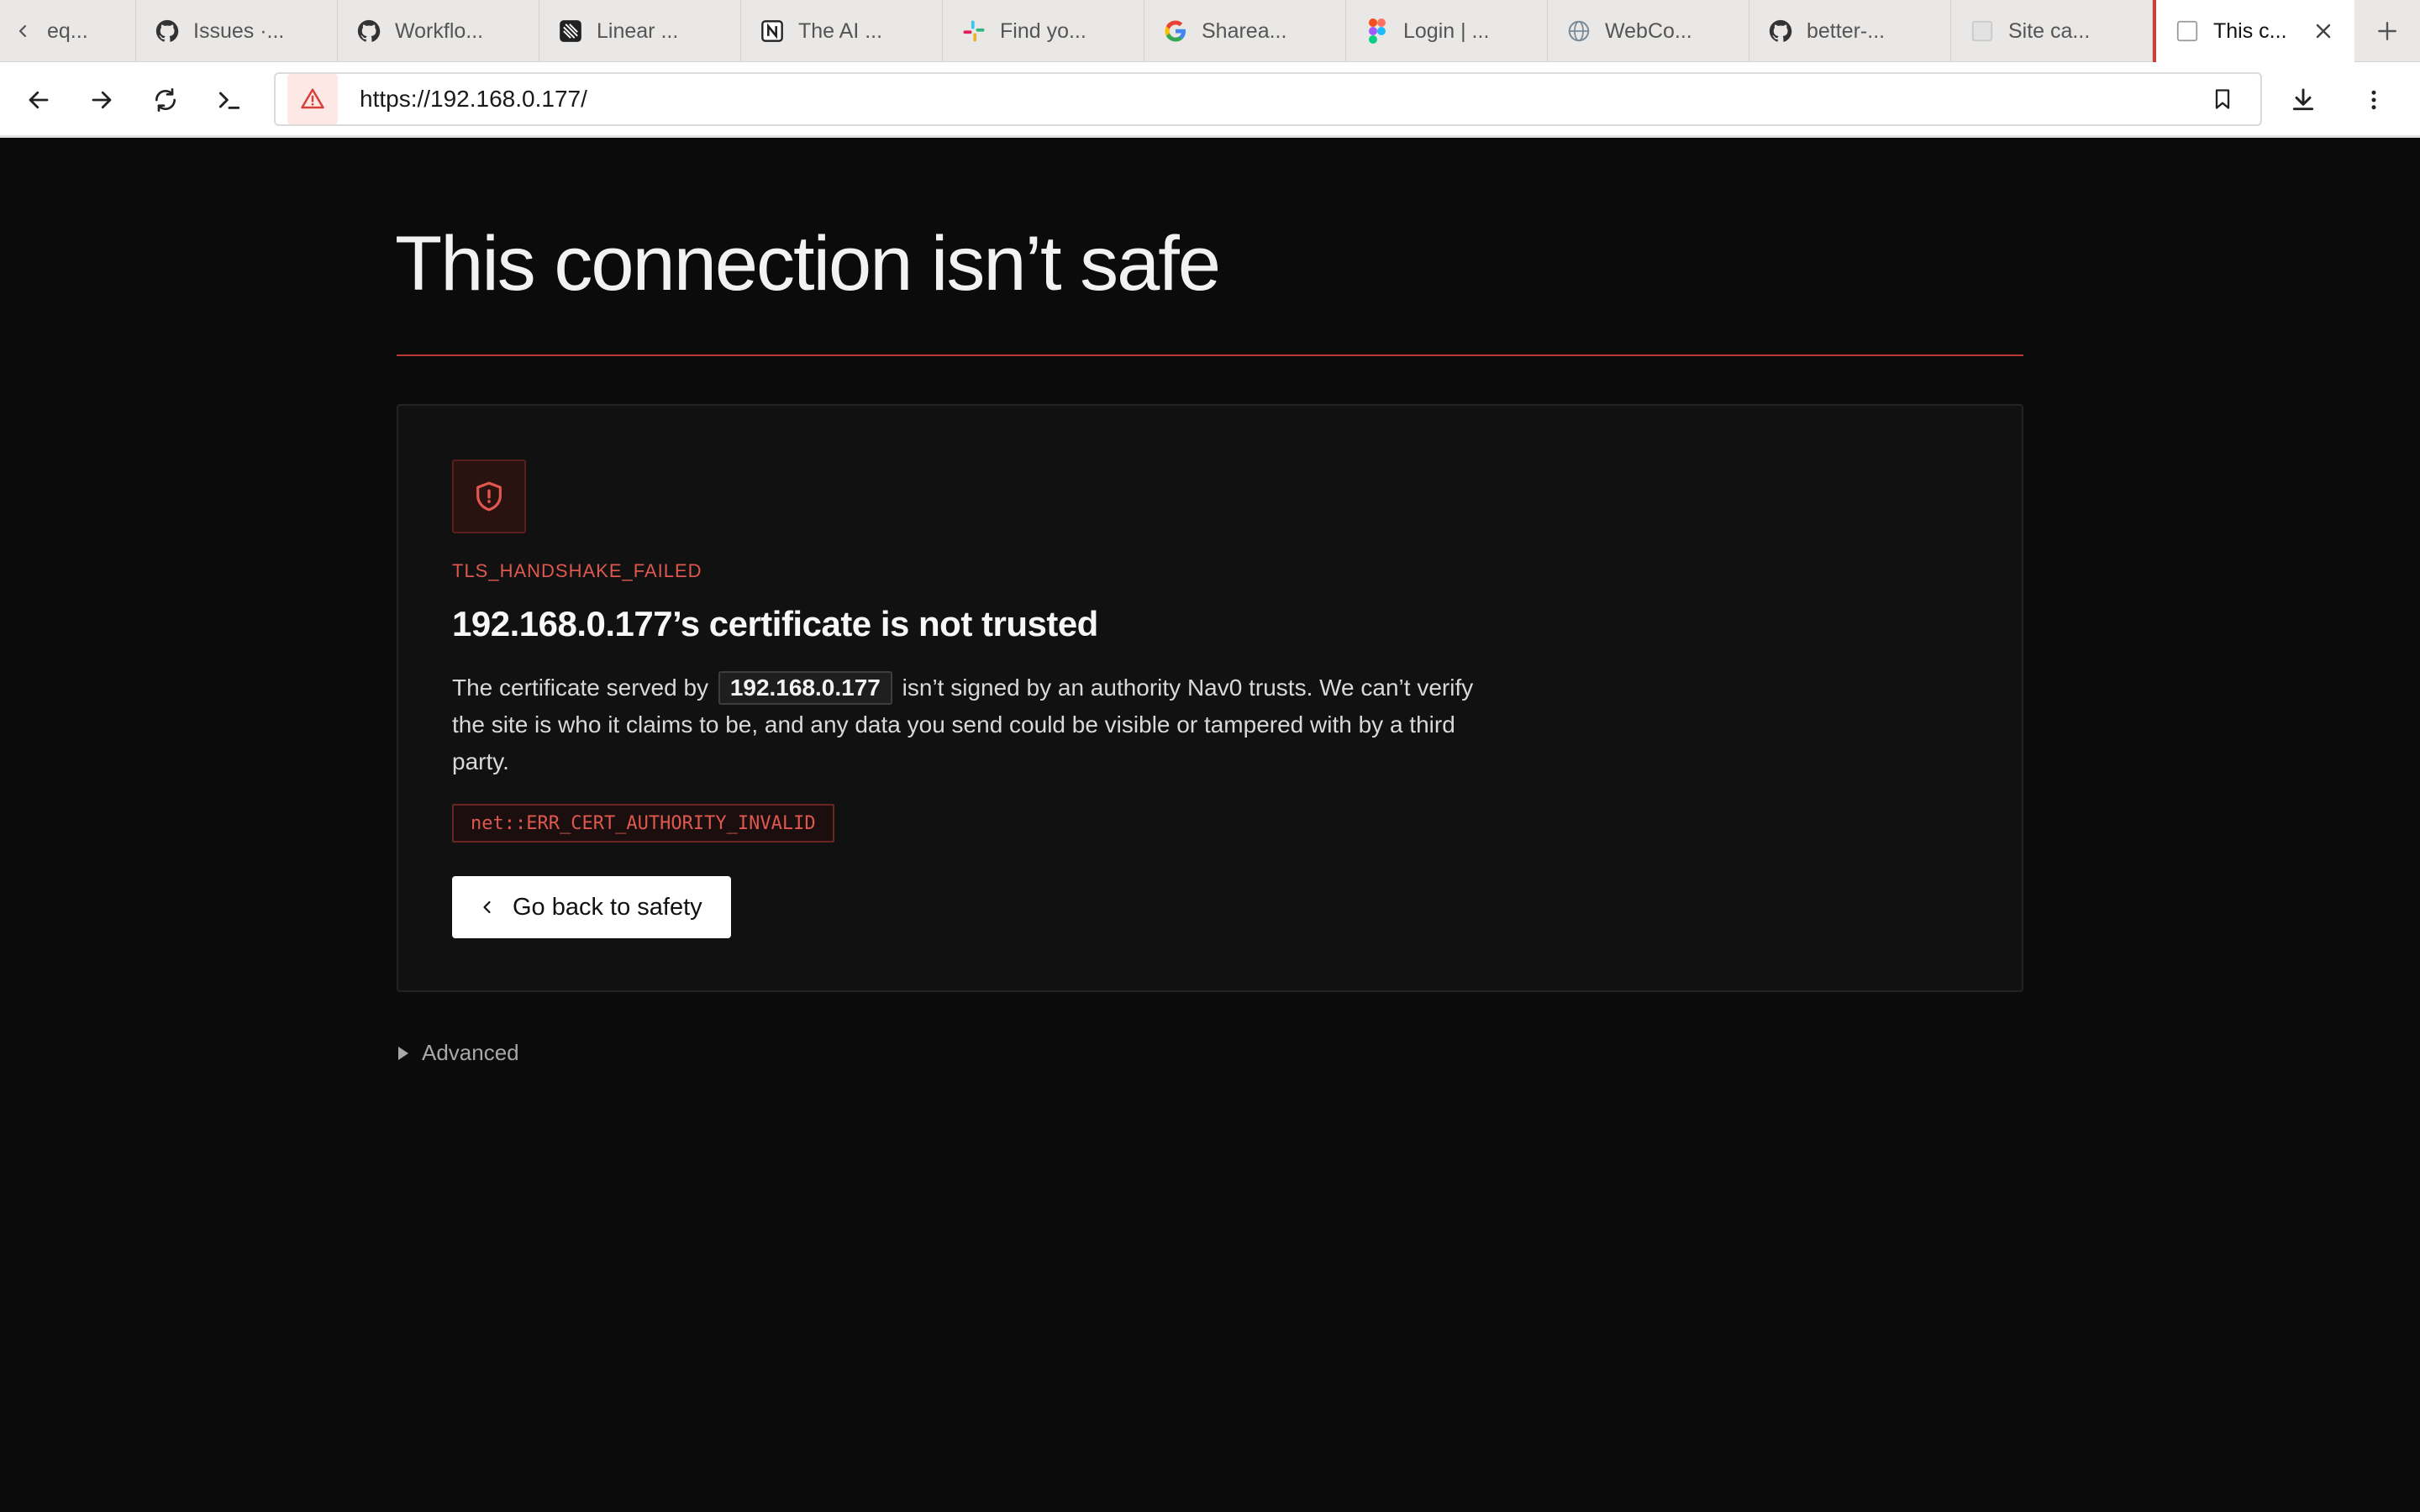 This screenshot has width=2420, height=1512. I want to click on security-warning-button, so click(313, 99).